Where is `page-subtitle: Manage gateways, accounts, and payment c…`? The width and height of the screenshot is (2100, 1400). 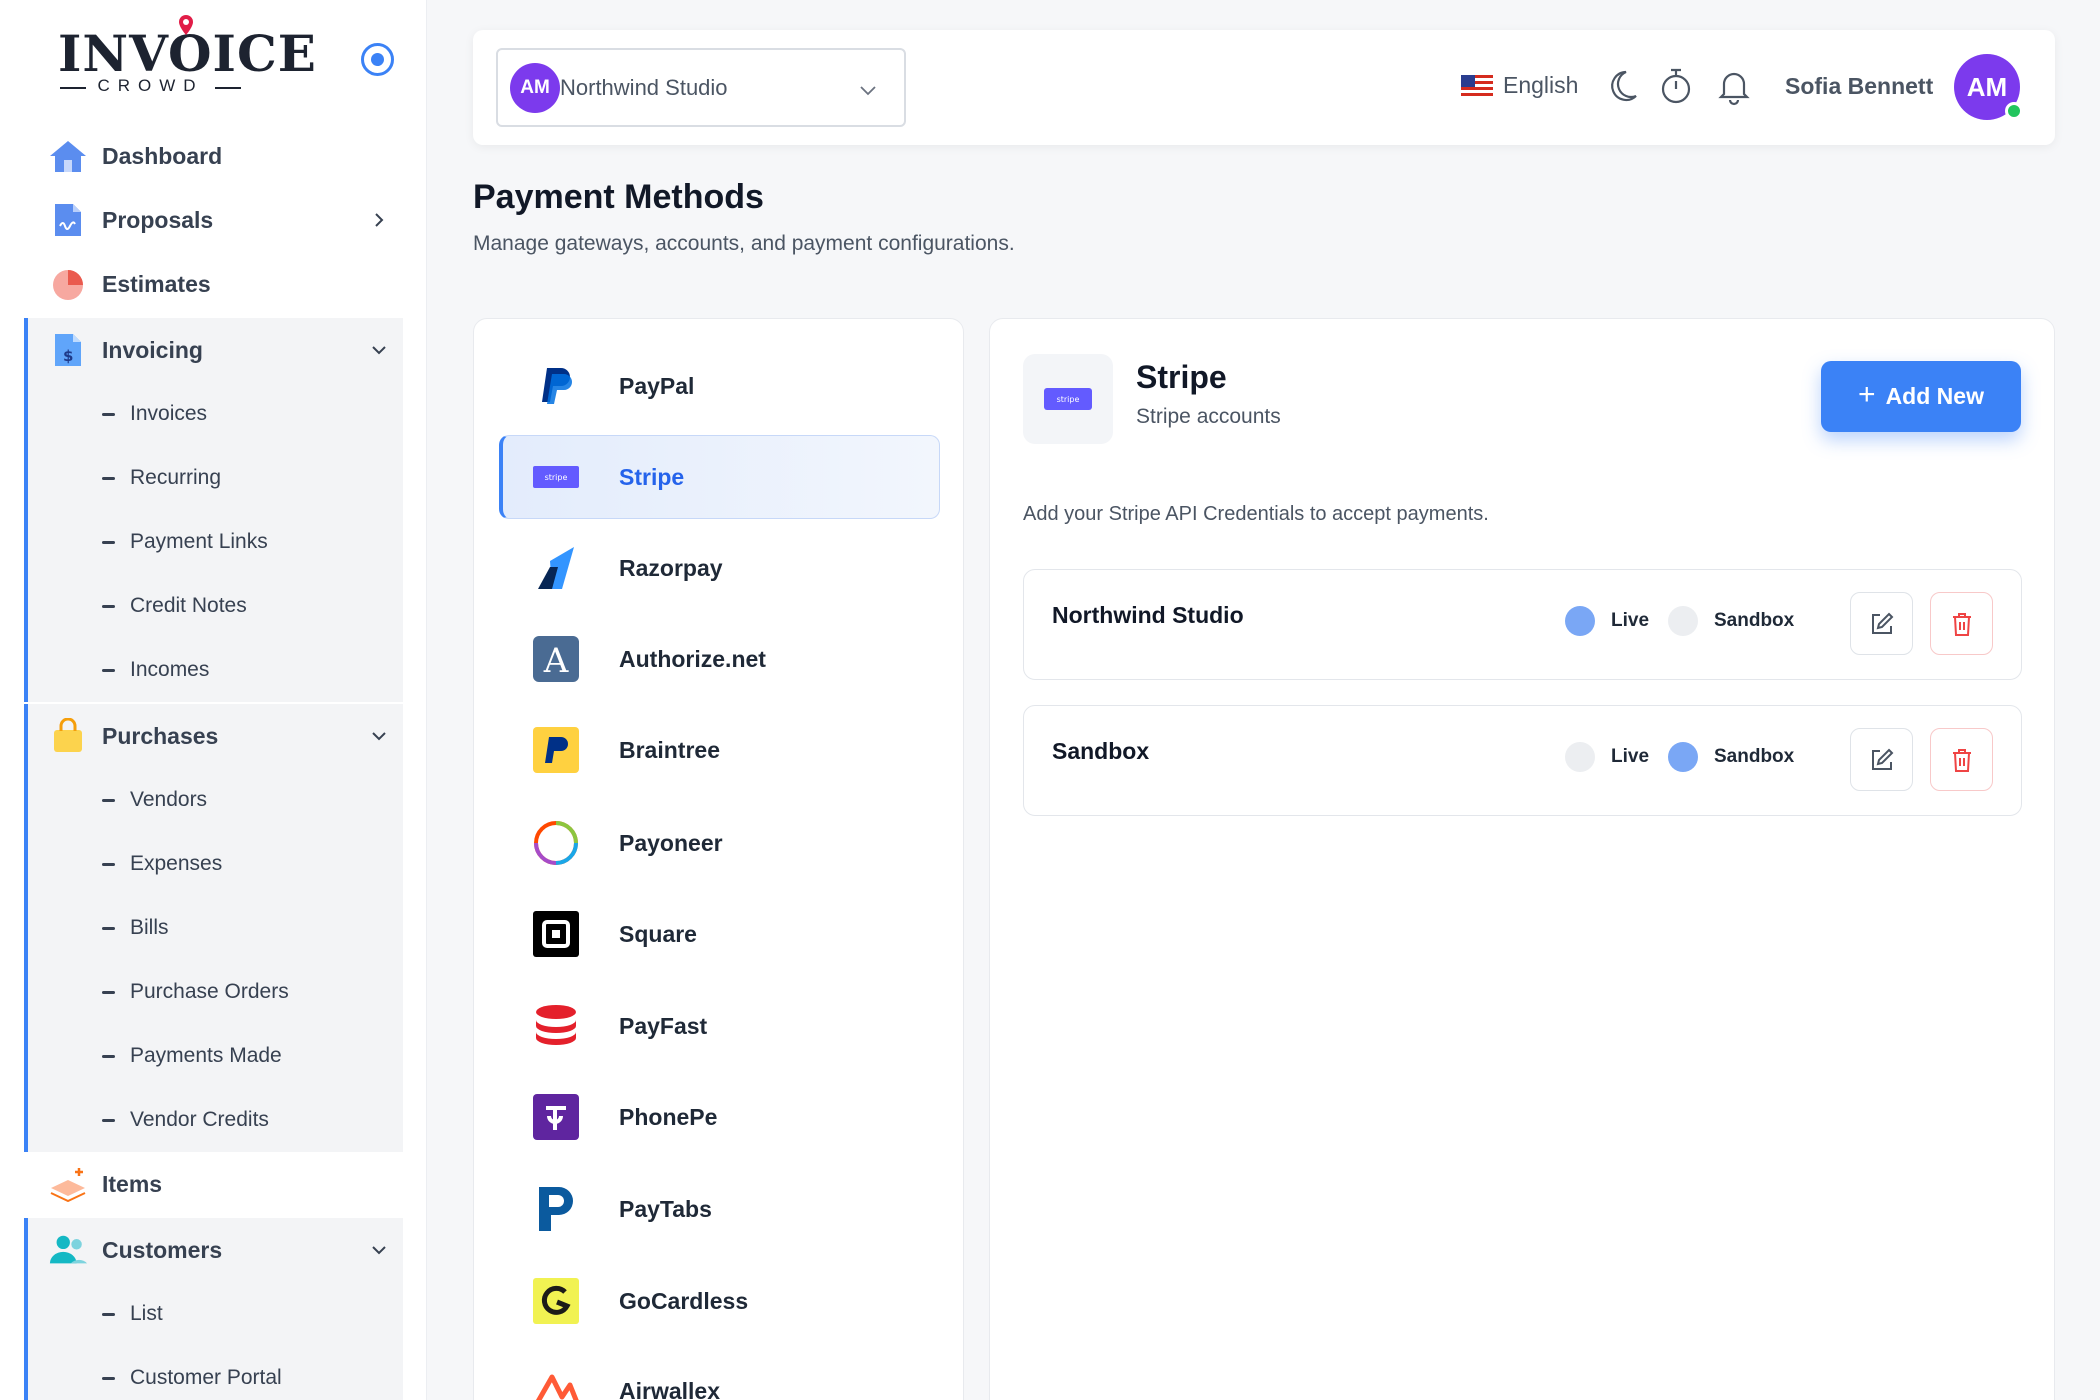 page-subtitle: Manage gateways, accounts, and payment c… is located at coordinates (744, 243).